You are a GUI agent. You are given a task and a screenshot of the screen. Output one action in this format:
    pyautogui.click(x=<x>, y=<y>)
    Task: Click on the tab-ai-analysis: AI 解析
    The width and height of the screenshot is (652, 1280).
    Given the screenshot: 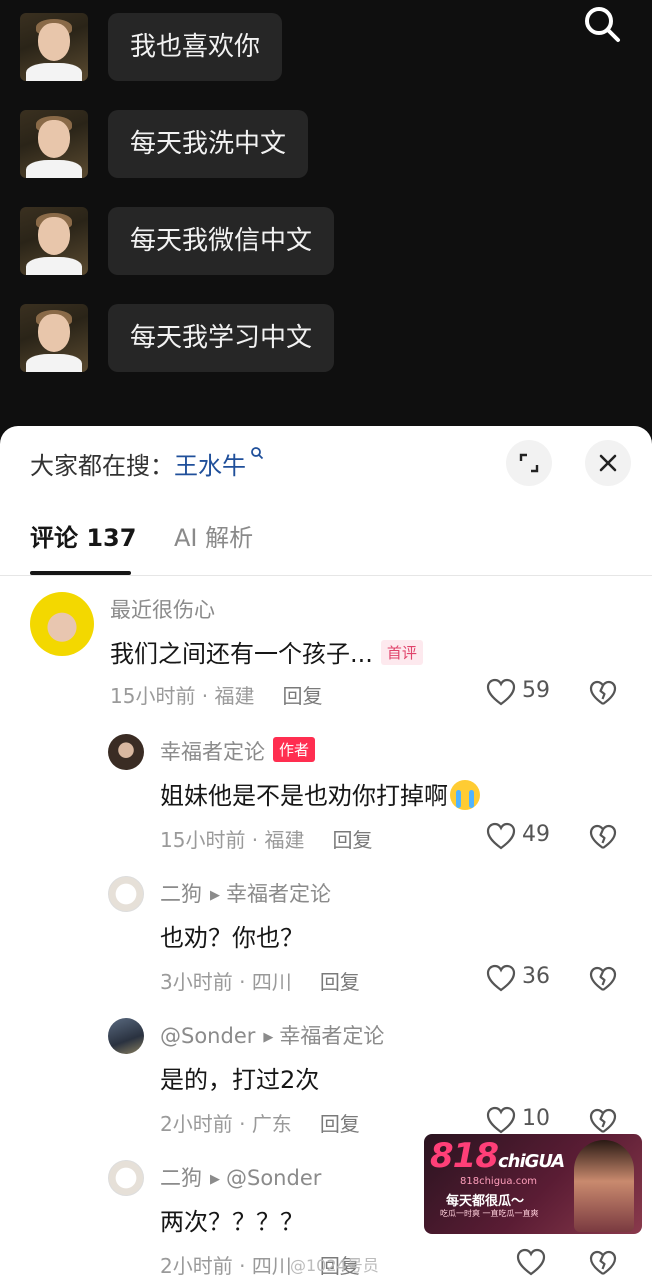 What is the action you would take?
    pyautogui.click(x=213, y=535)
    